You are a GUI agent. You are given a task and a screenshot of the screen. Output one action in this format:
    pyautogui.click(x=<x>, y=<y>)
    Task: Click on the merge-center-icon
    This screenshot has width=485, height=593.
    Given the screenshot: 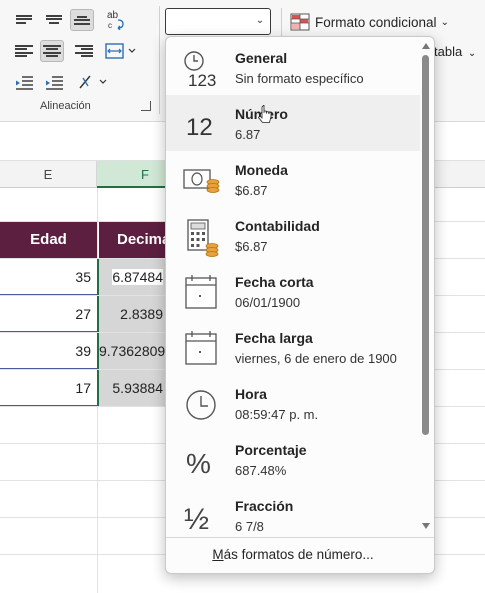 What is the action you would take?
    pyautogui.click(x=120, y=51)
    